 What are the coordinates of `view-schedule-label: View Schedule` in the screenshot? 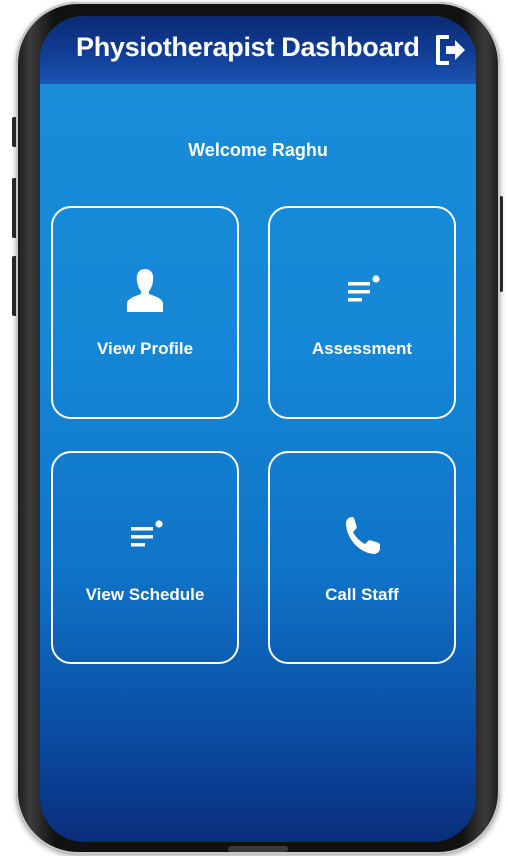 It's located at (145, 594).